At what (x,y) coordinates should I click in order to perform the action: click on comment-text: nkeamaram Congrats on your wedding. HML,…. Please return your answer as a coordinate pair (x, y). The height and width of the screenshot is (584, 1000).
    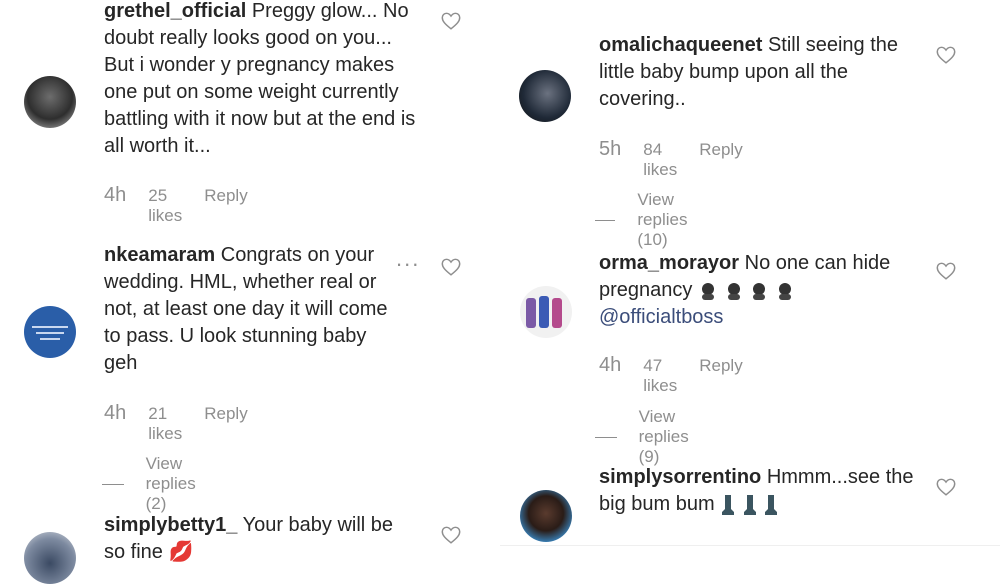
    Looking at the image, I should click on (254, 309).